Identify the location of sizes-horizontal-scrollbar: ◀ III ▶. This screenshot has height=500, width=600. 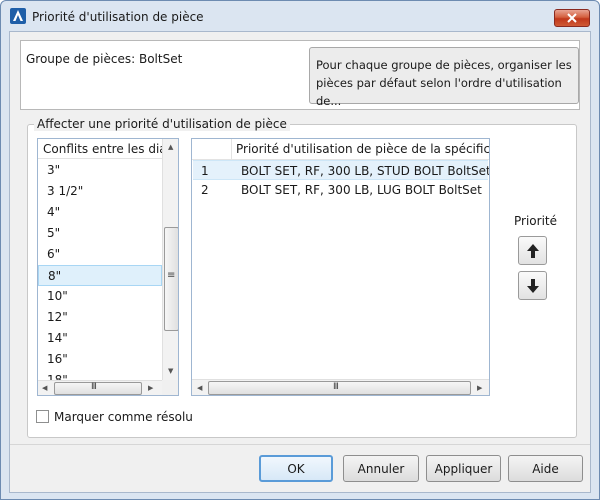
(100, 387).